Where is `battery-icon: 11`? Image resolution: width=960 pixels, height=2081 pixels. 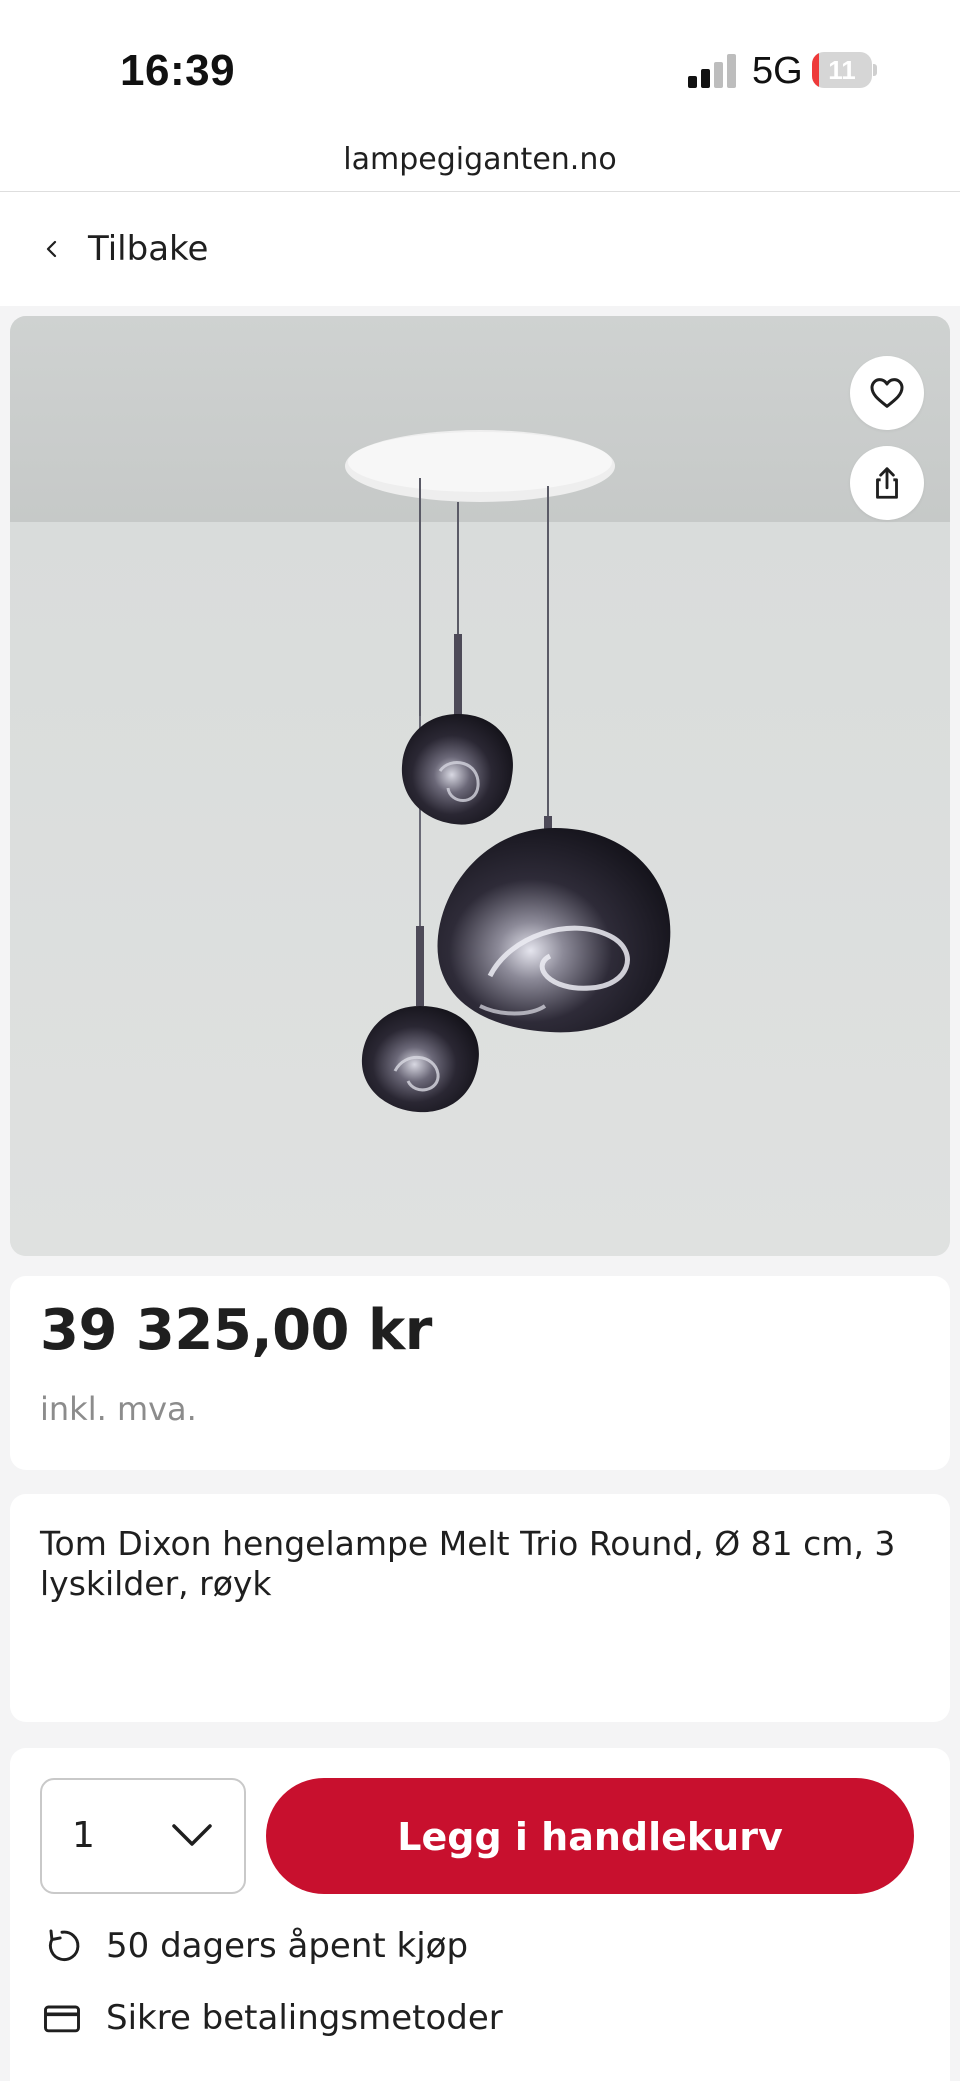 battery-icon: 11 is located at coordinates (844, 70).